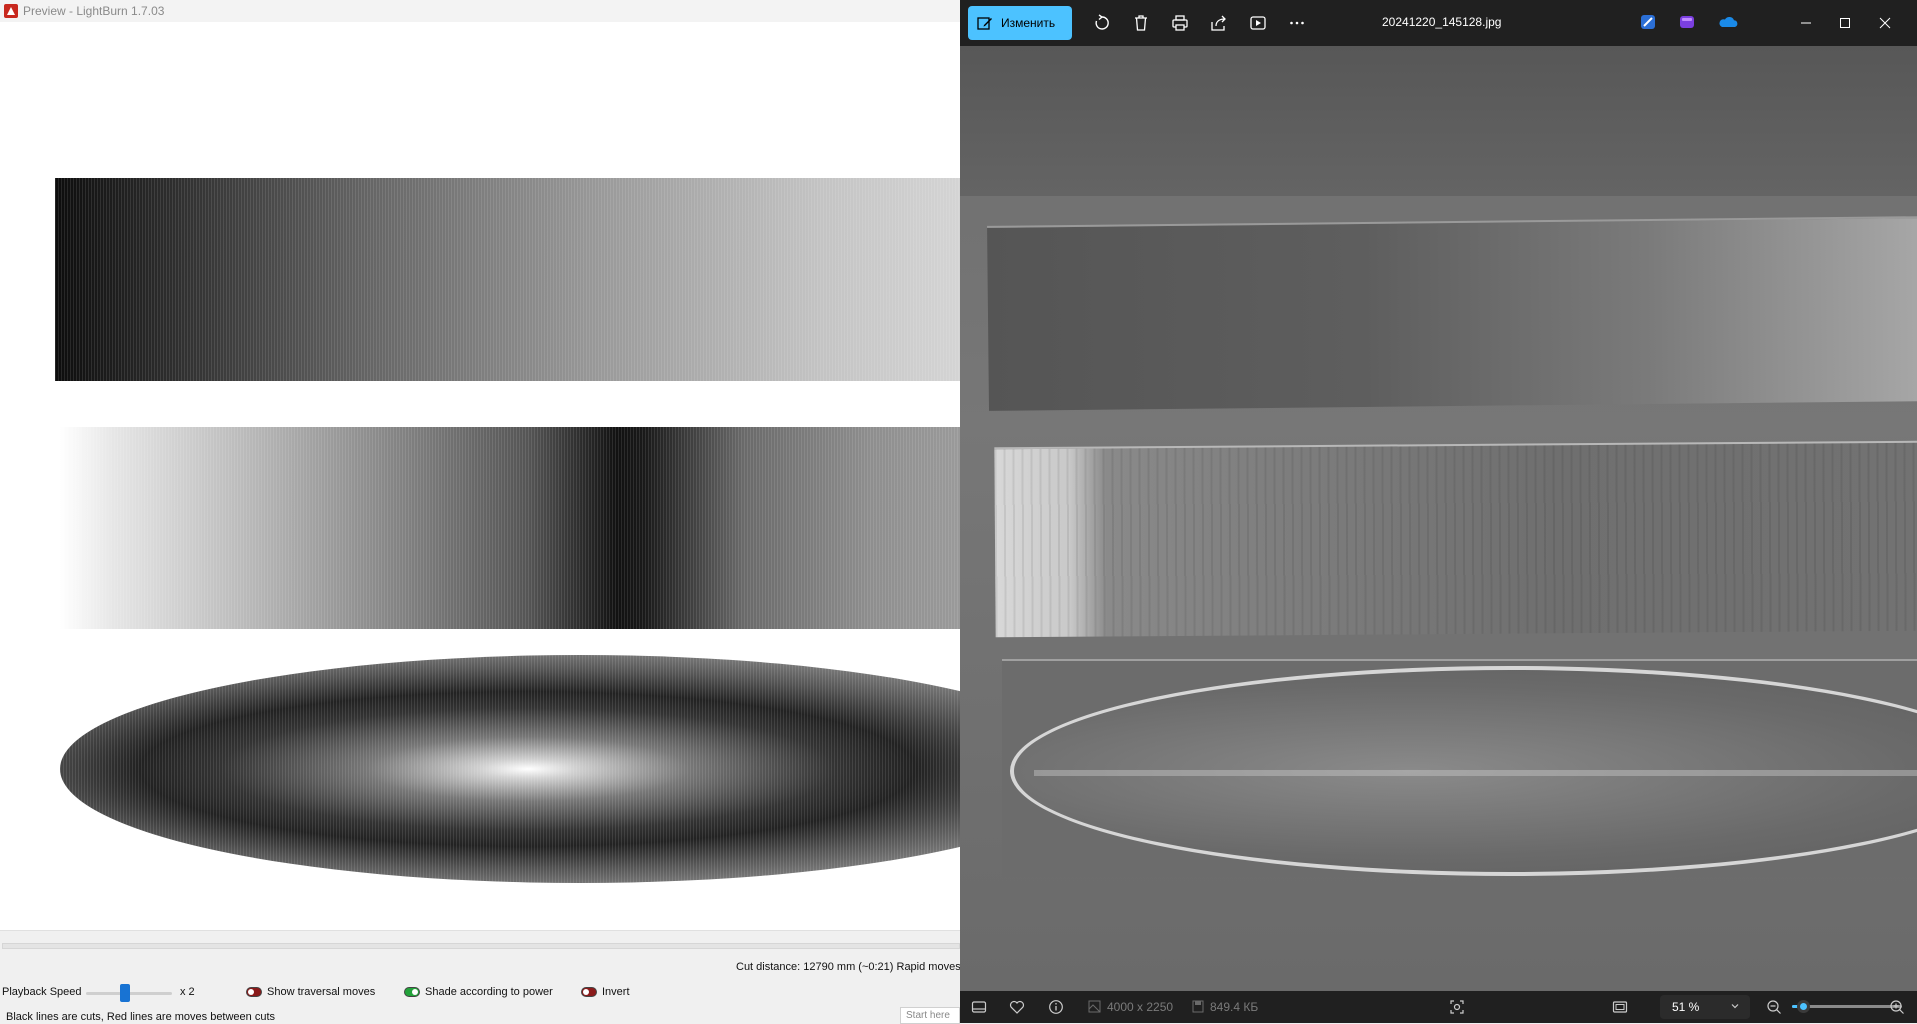 The height and width of the screenshot is (1024, 1917). Describe the element at coordinates (1258, 23) in the screenshot. I see `slideshow-icon` at that location.